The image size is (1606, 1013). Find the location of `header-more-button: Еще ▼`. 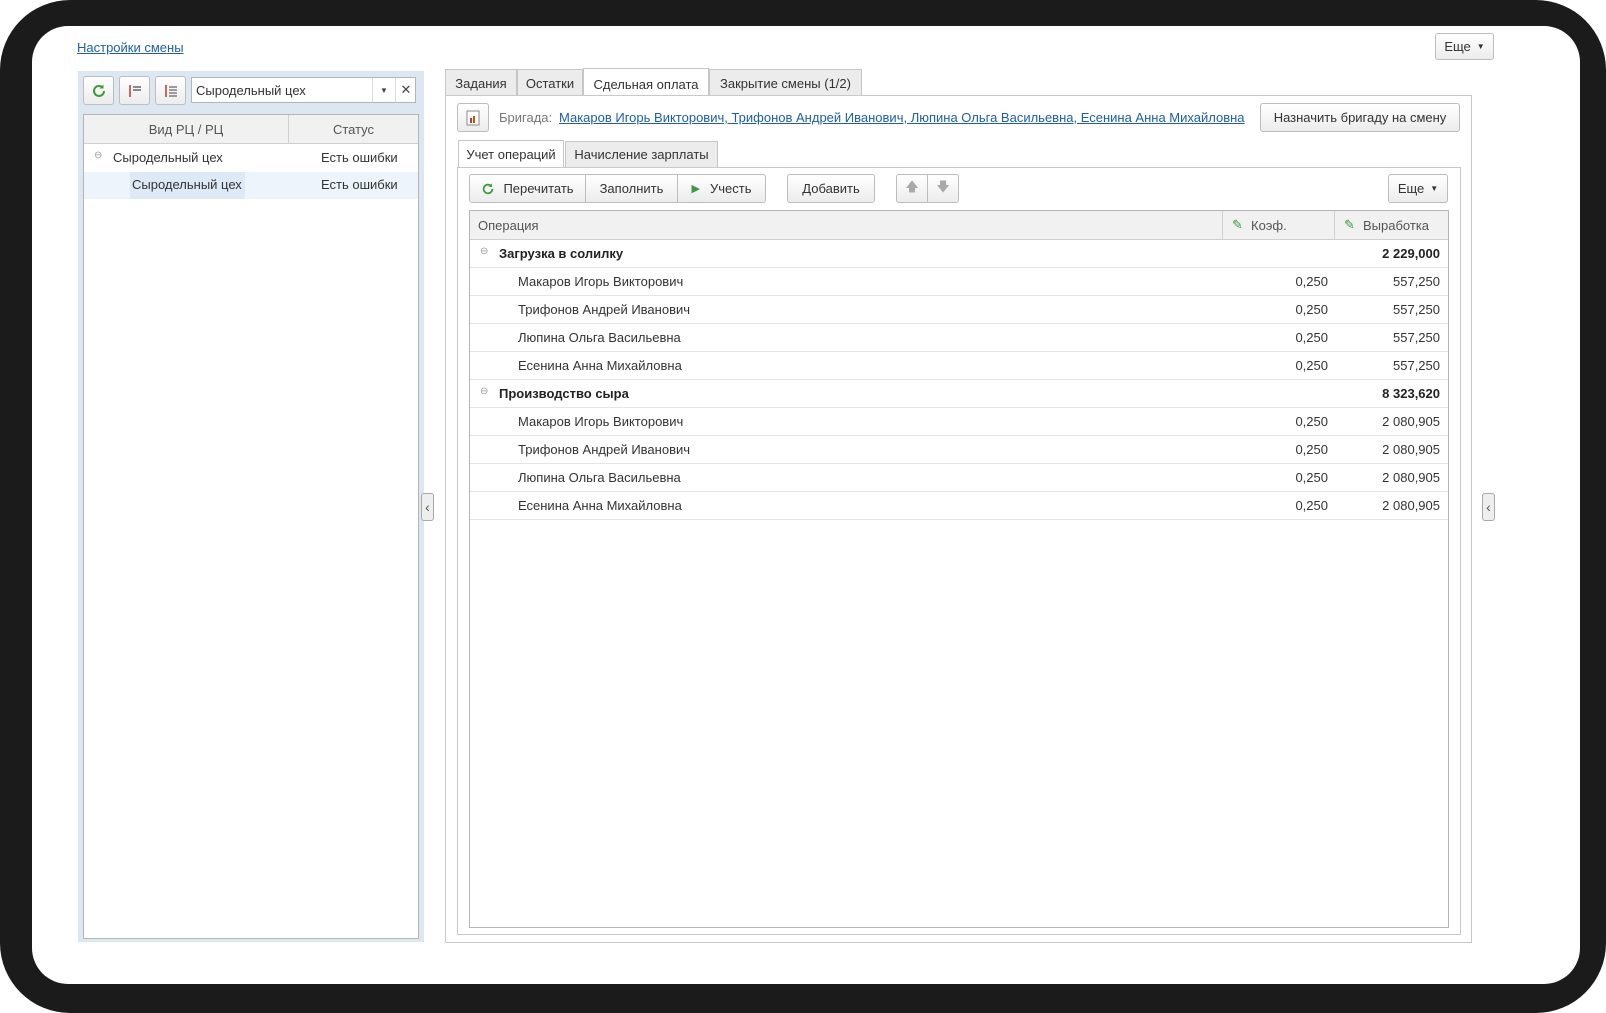

header-more-button: Еще ▼ is located at coordinates (1464, 46).